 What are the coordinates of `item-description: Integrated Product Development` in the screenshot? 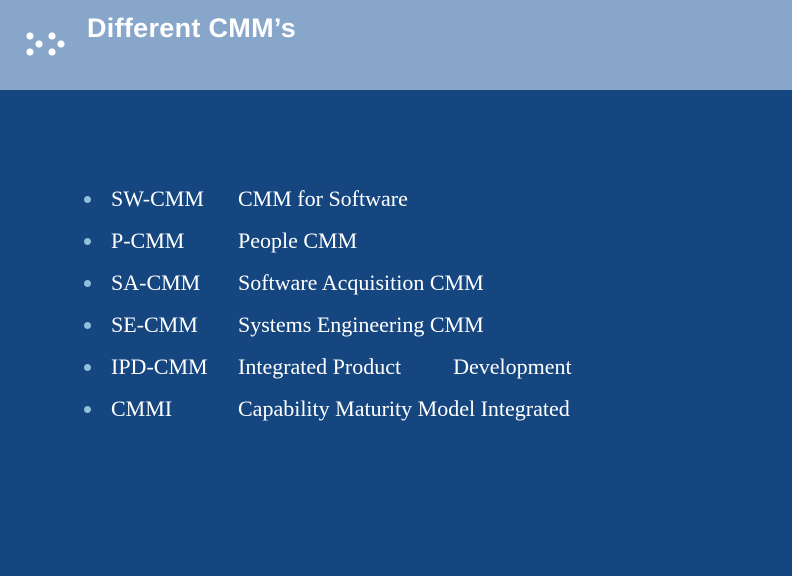 It's located at (405, 367).